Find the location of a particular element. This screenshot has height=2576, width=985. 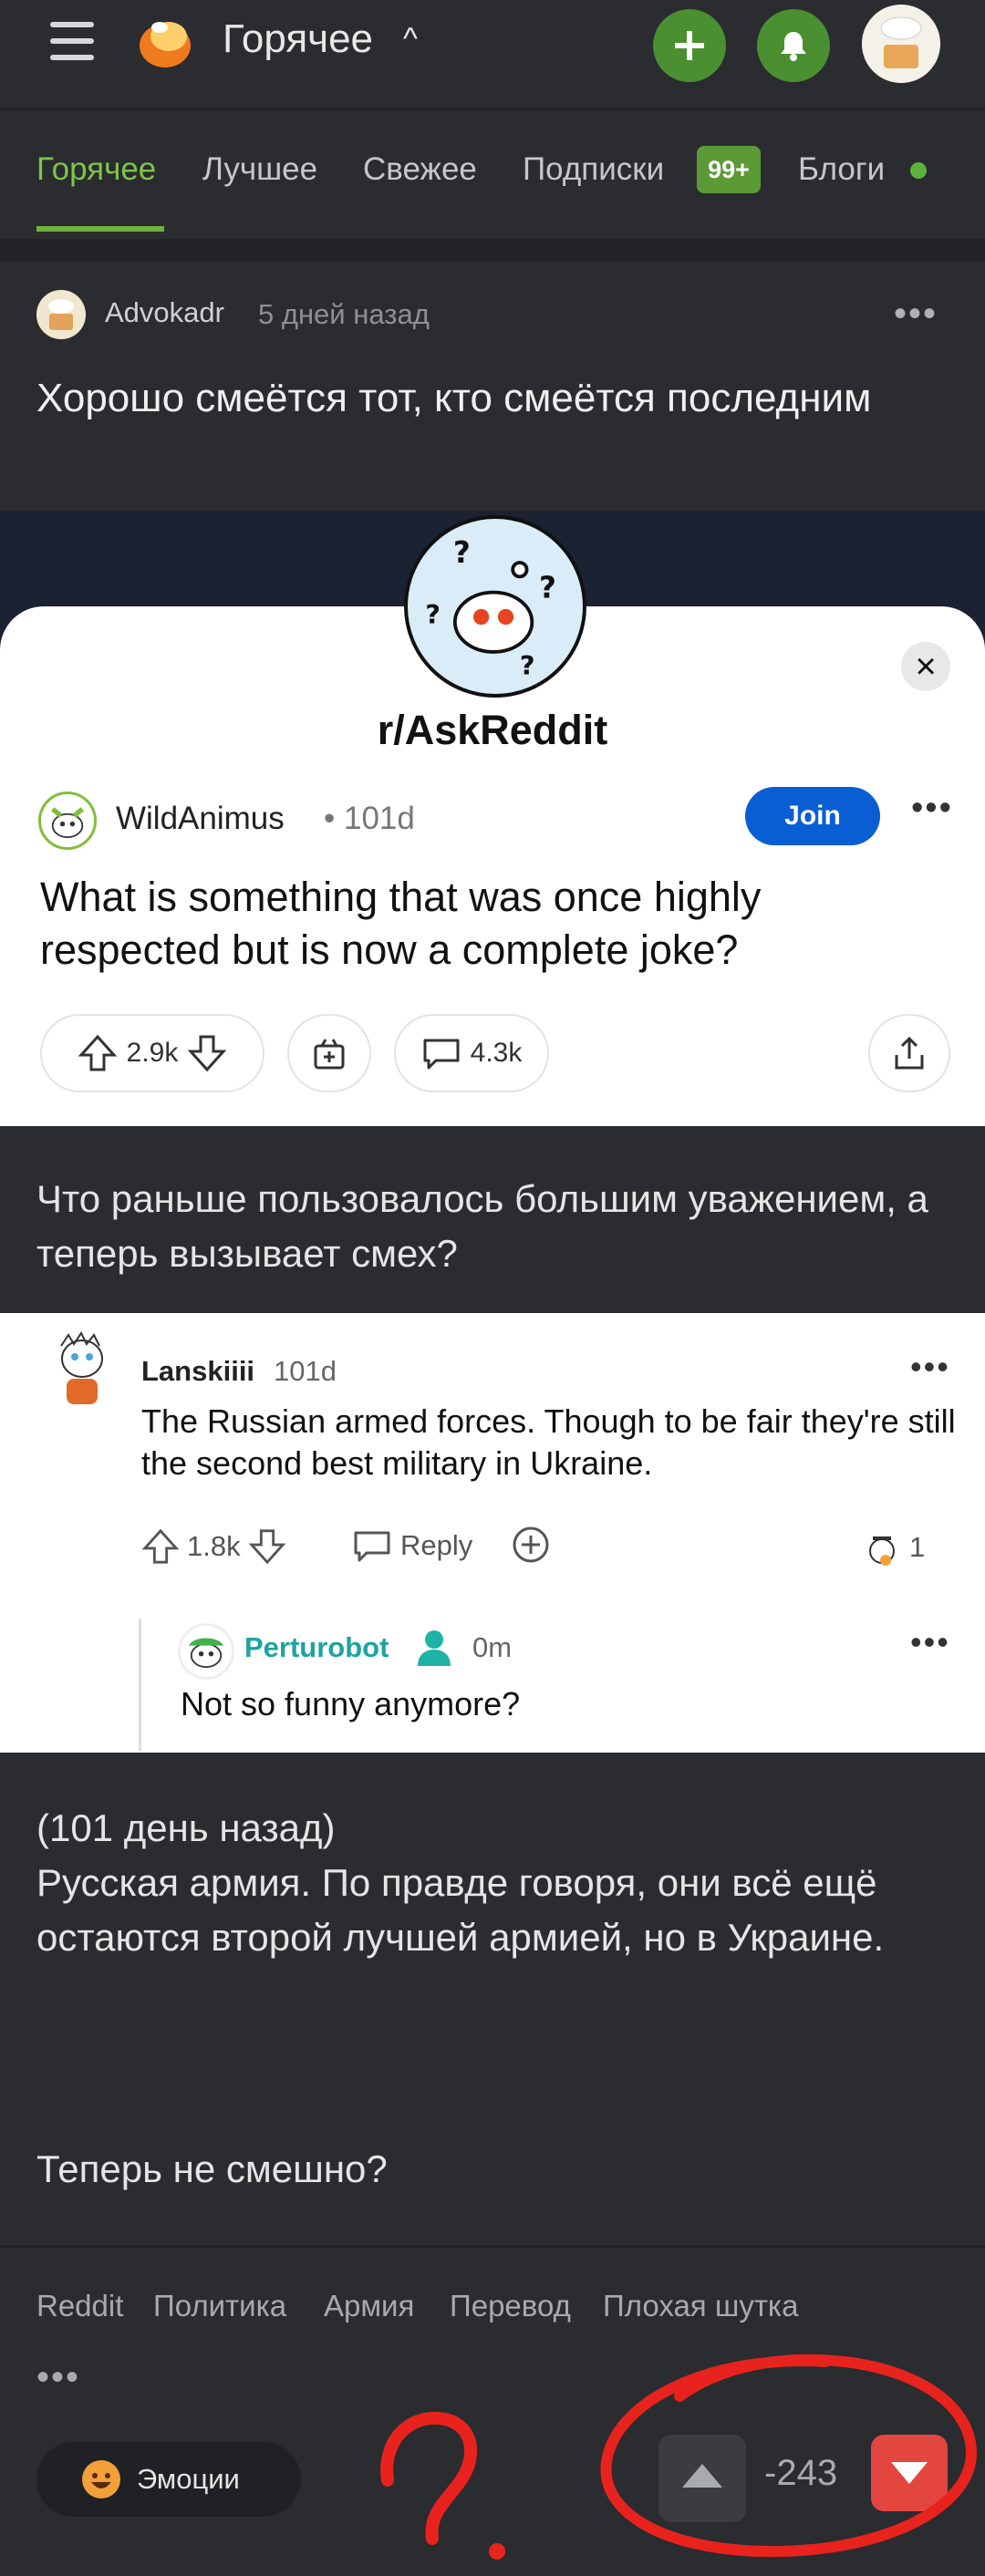

user-avatar is located at coordinates (901, 44).